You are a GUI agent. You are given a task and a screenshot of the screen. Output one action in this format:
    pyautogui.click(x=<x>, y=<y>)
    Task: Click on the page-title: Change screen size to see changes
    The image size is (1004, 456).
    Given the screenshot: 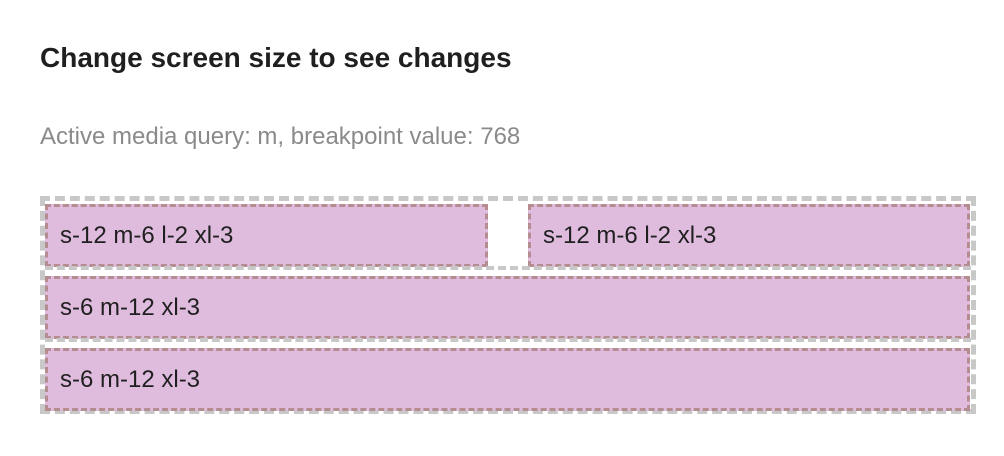 What is the action you would take?
    pyautogui.click(x=276, y=57)
    